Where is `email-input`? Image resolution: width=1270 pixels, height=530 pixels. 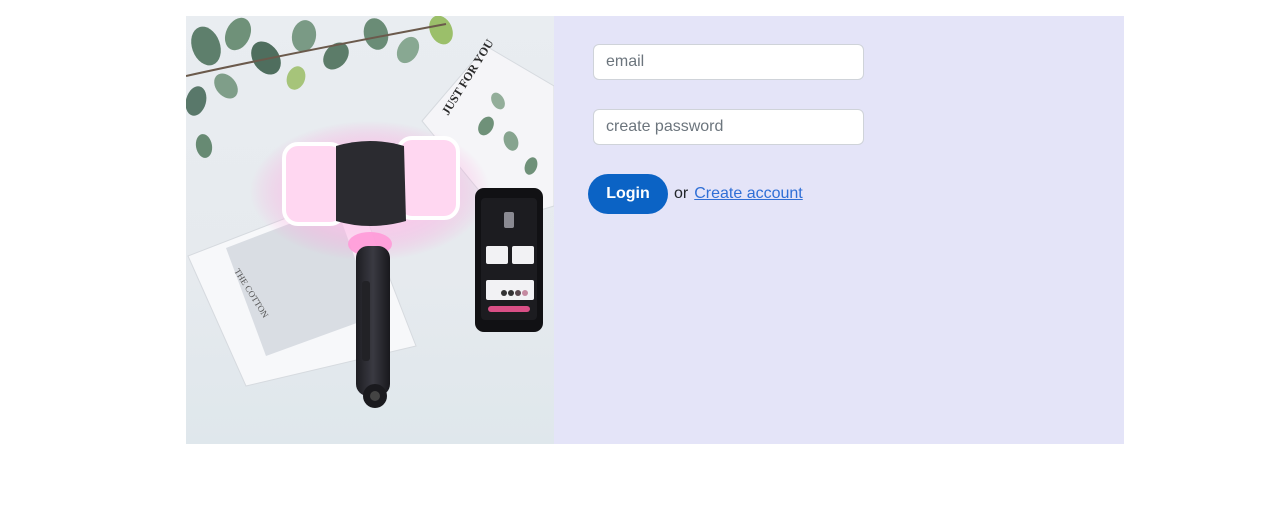
email-input is located at coordinates (728, 62).